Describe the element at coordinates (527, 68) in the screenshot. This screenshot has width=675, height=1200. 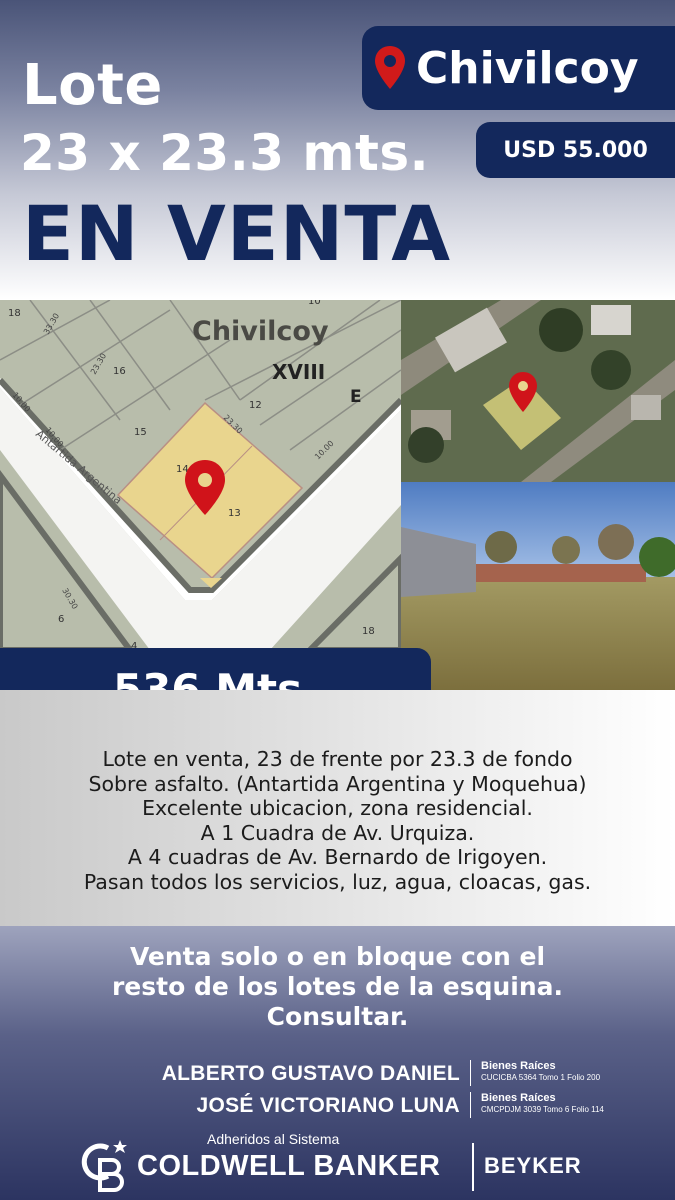
I see `location-name: Chivilcoy` at that location.